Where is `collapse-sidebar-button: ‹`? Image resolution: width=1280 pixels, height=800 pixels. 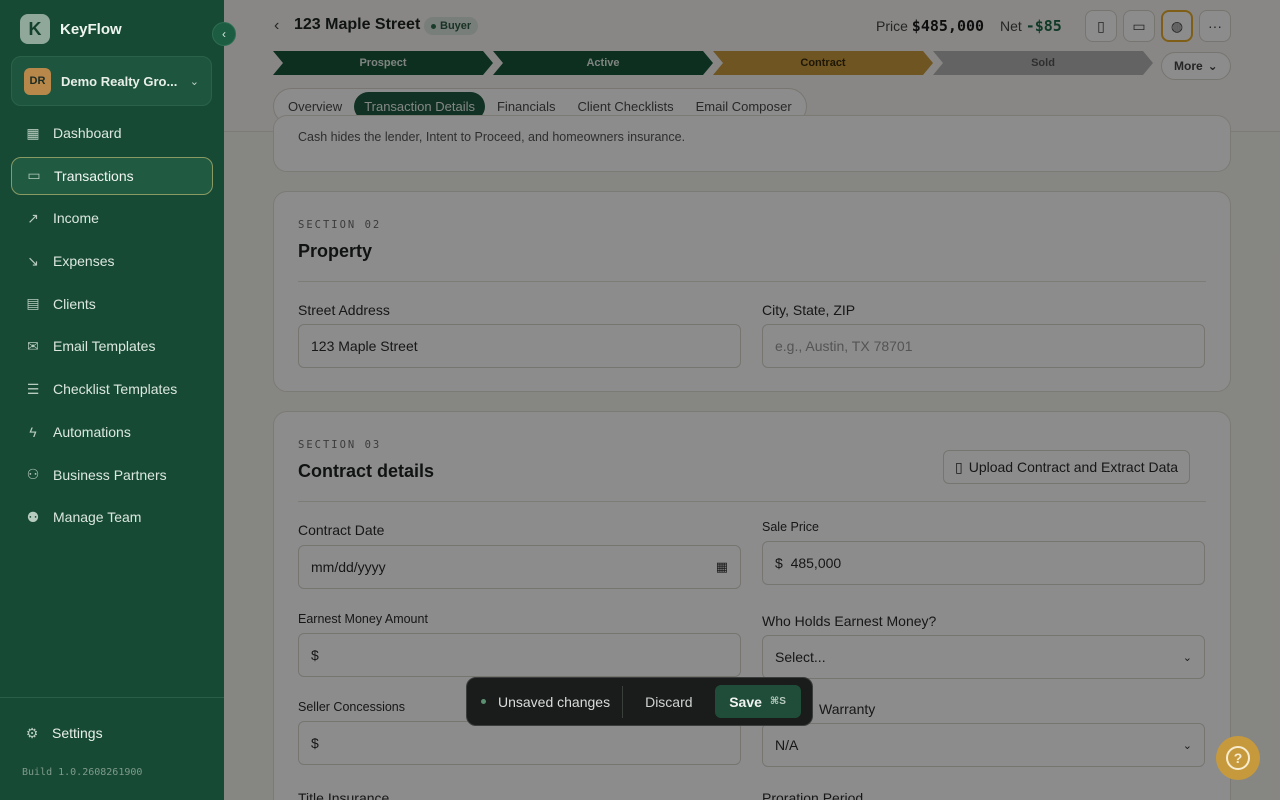
collapse-sidebar-button: ‹ is located at coordinates (224, 34).